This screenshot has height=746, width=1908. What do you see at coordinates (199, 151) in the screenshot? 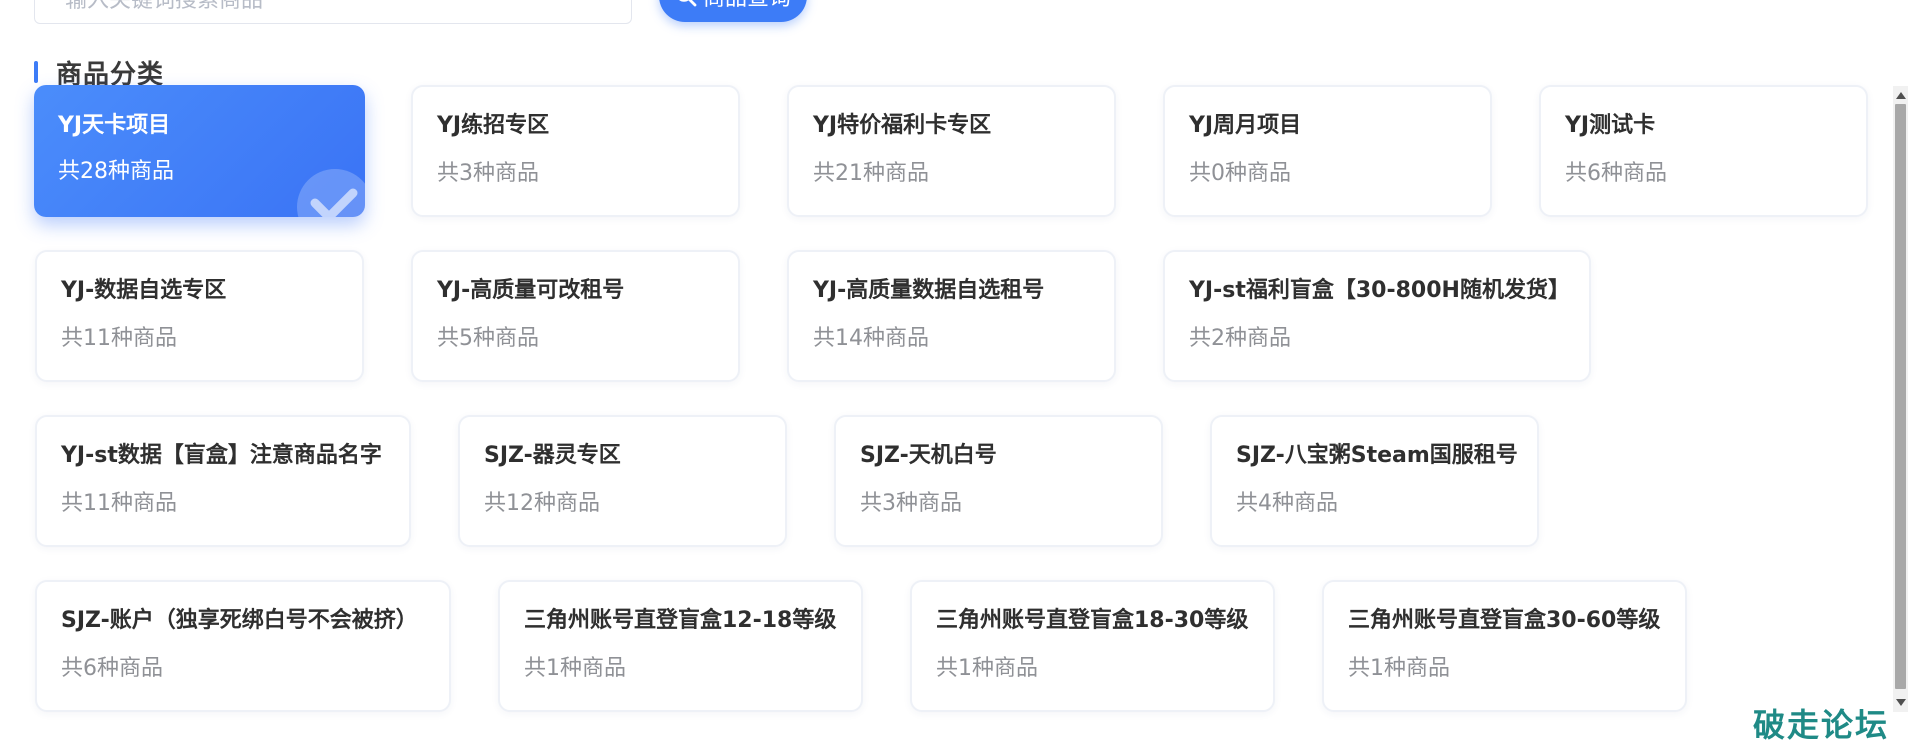
I see `category-card: YJ天卡项目 共28种商品` at bounding box center [199, 151].